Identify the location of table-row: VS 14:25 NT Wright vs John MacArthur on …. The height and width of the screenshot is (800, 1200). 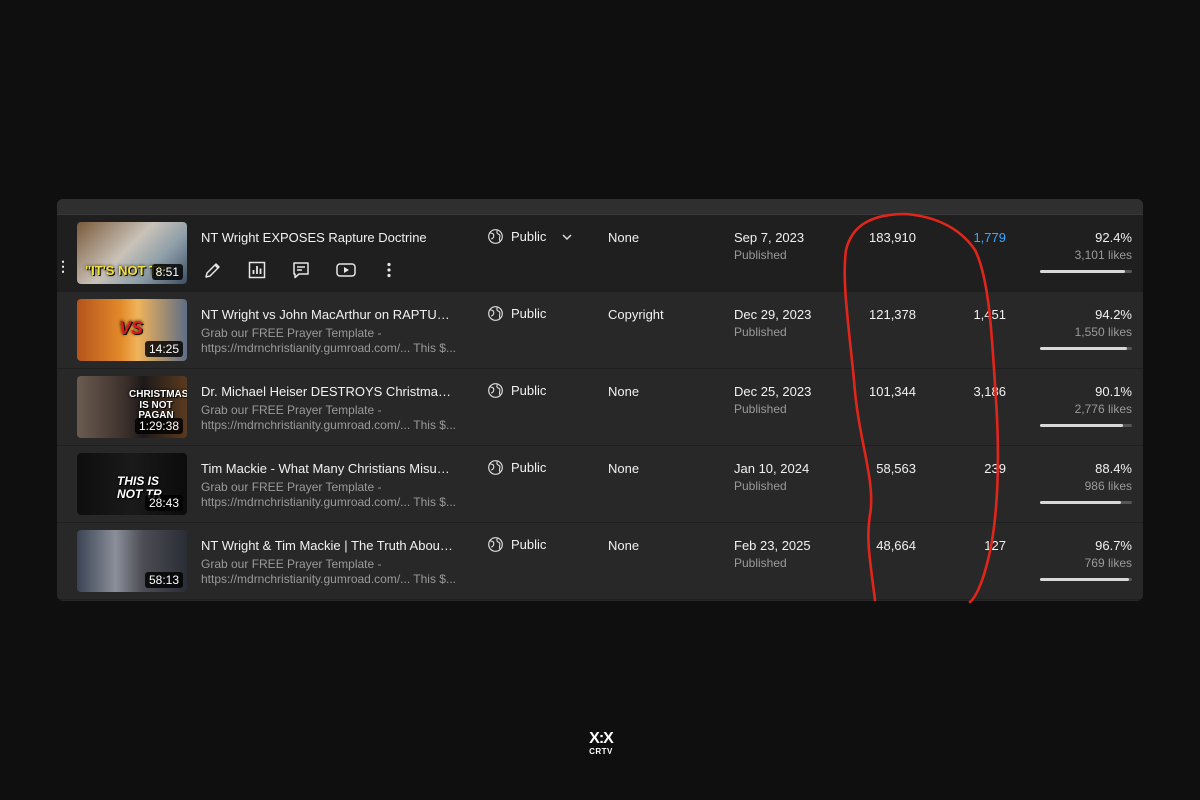
(600, 330).